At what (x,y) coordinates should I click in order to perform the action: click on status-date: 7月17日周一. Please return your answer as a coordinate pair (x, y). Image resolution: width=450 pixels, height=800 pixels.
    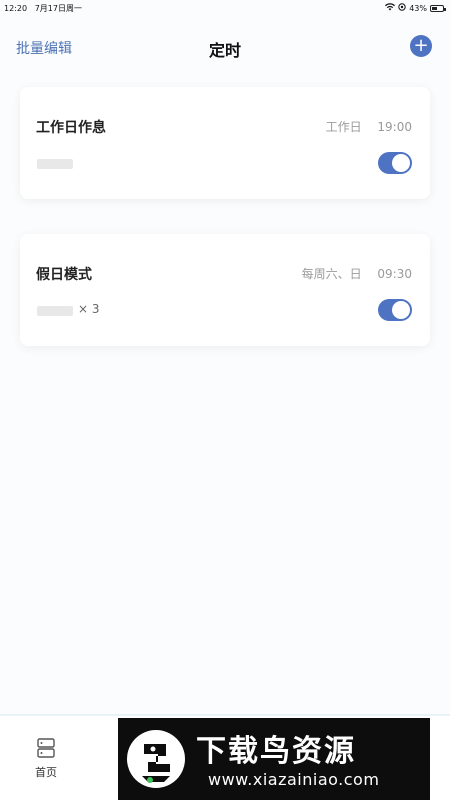
    Looking at the image, I should click on (58, 8).